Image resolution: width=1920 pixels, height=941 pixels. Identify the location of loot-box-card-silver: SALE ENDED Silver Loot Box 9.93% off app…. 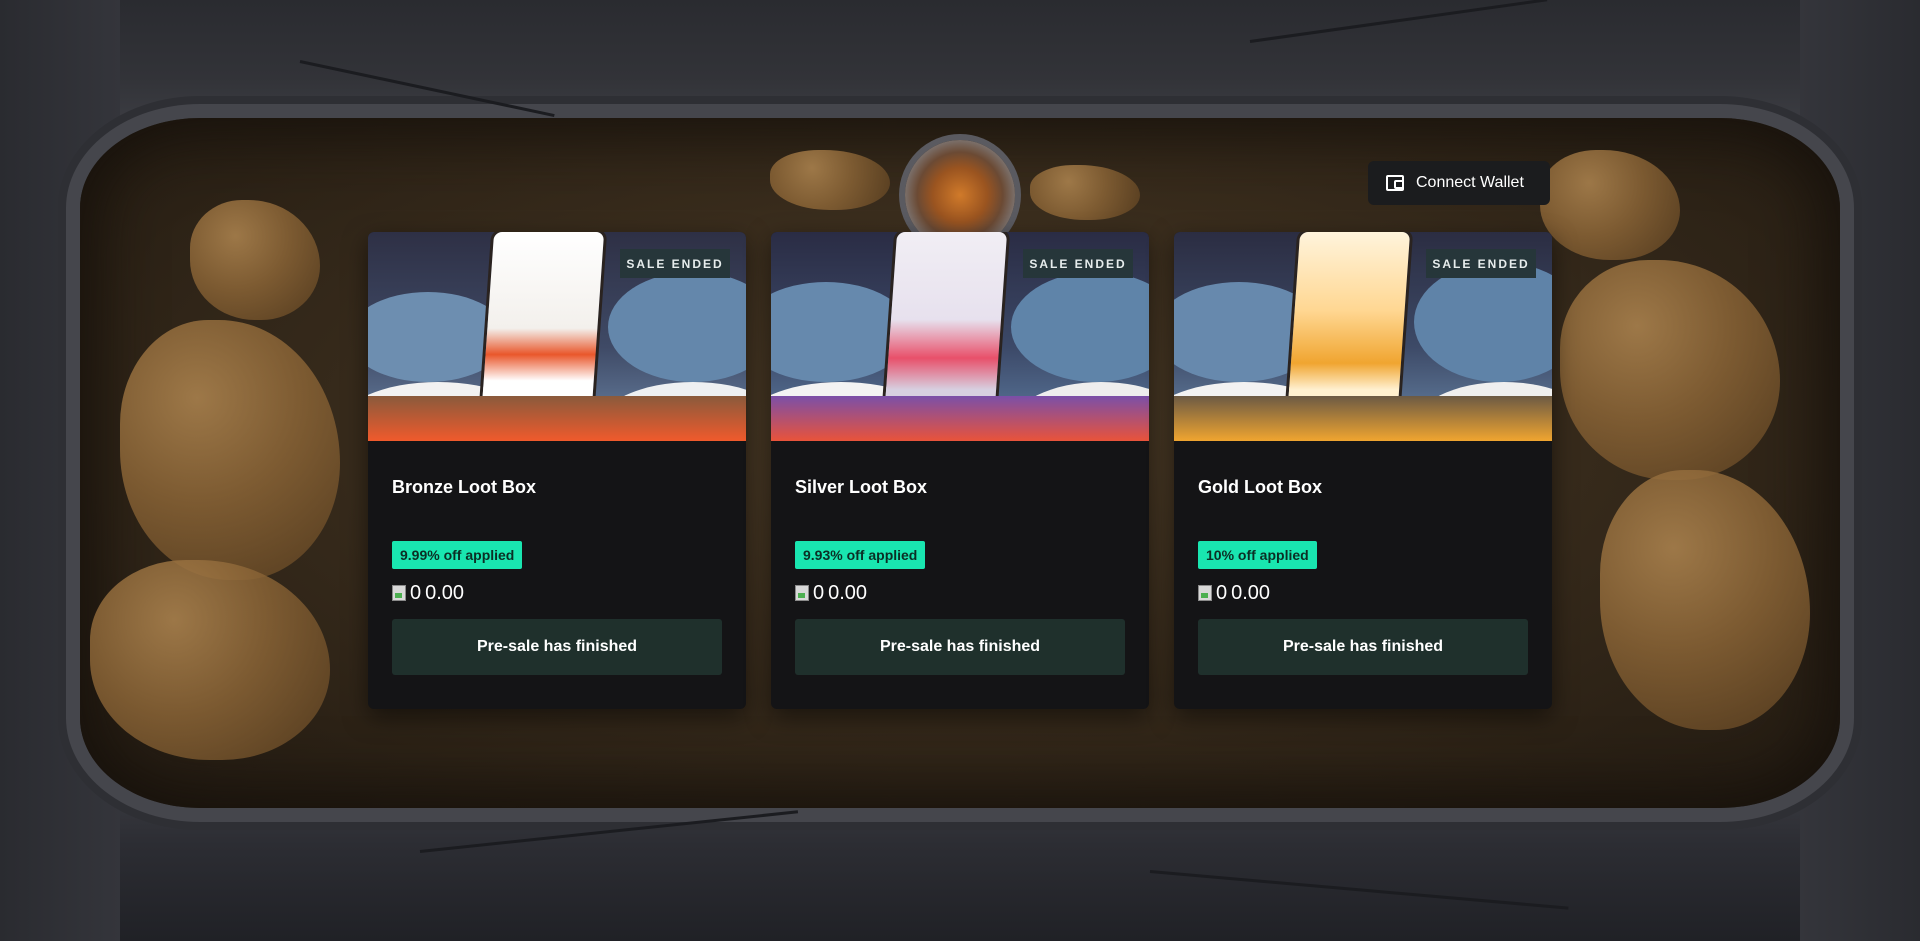
(960, 470).